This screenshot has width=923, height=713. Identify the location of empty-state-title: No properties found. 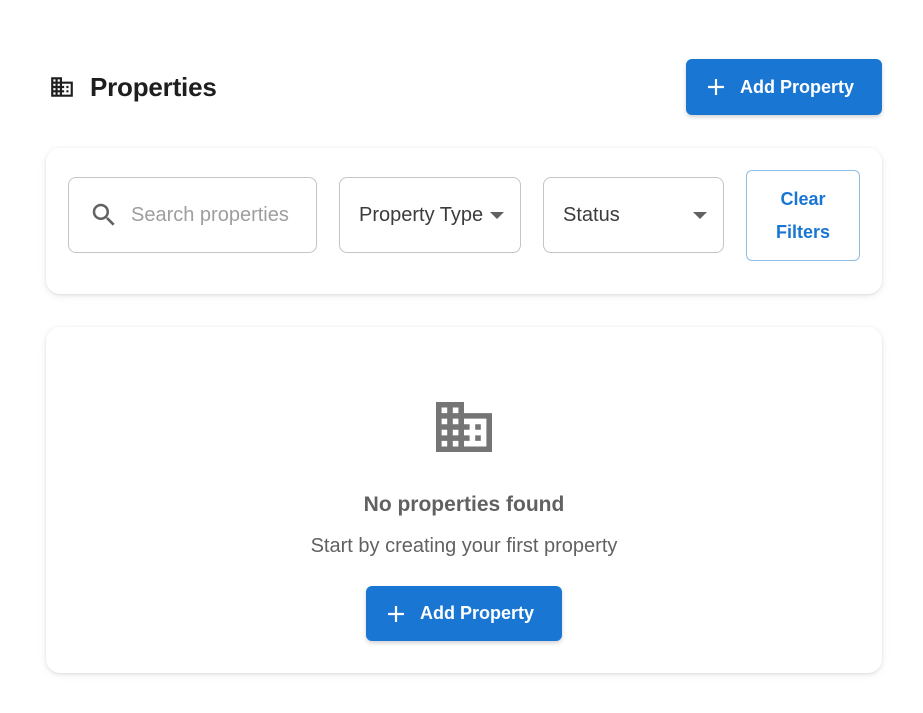
(464, 504).